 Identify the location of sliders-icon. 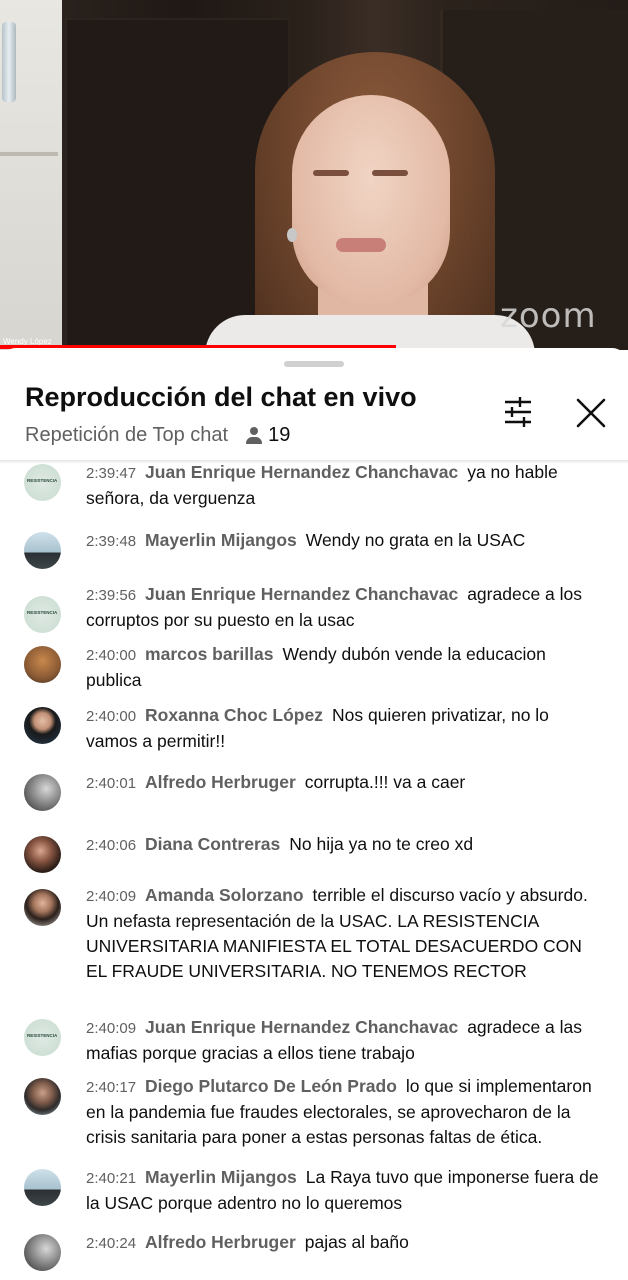
(518, 412).